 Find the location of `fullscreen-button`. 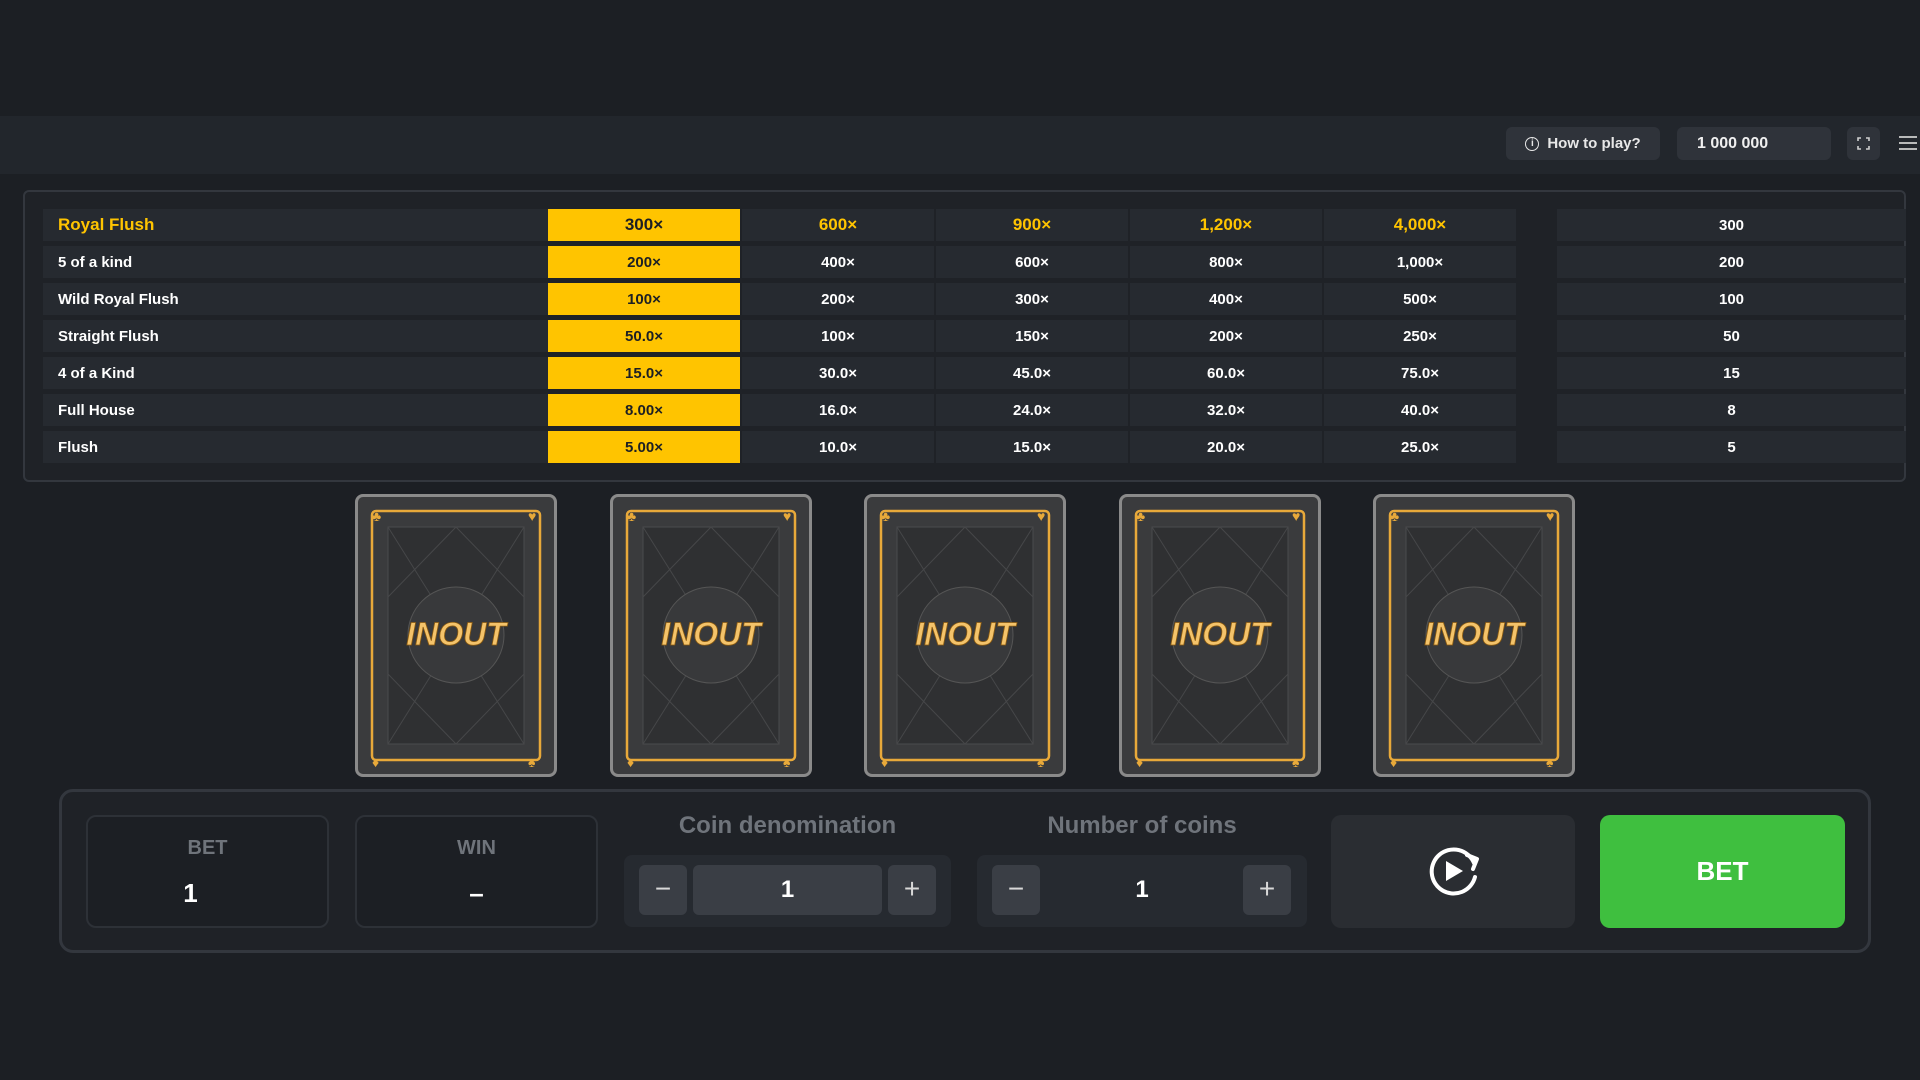

fullscreen-button is located at coordinates (1863, 143).